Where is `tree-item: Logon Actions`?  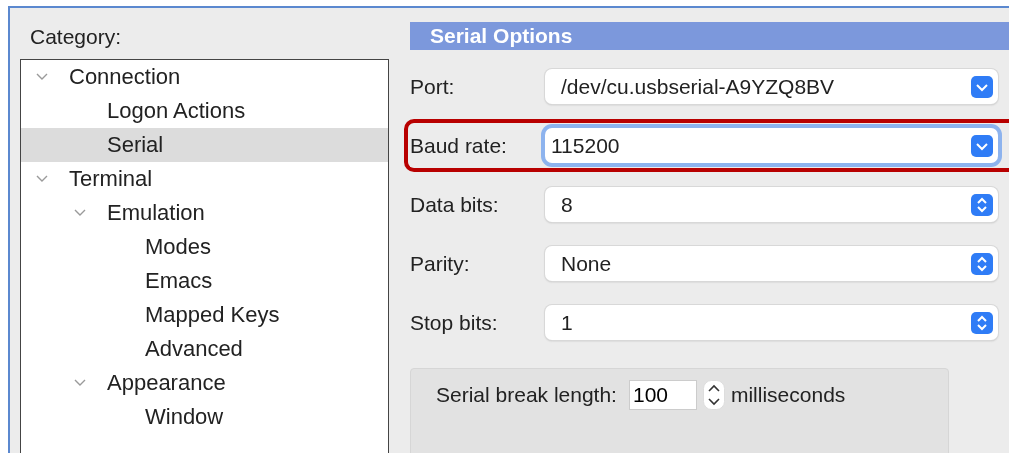 tree-item: Logon Actions is located at coordinates (176, 111).